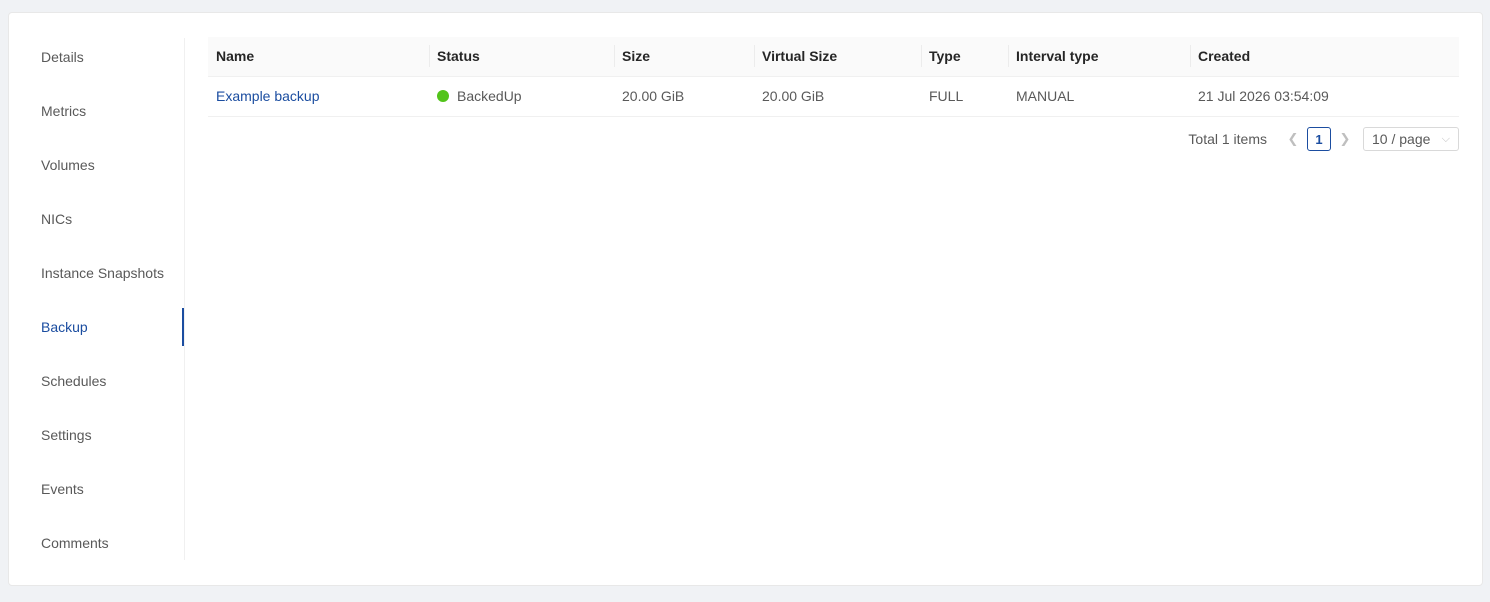 Image resolution: width=1490 pixels, height=602 pixels. Describe the element at coordinates (1445, 138) in the screenshot. I see `chevron-down-icon: ⌵` at that location.